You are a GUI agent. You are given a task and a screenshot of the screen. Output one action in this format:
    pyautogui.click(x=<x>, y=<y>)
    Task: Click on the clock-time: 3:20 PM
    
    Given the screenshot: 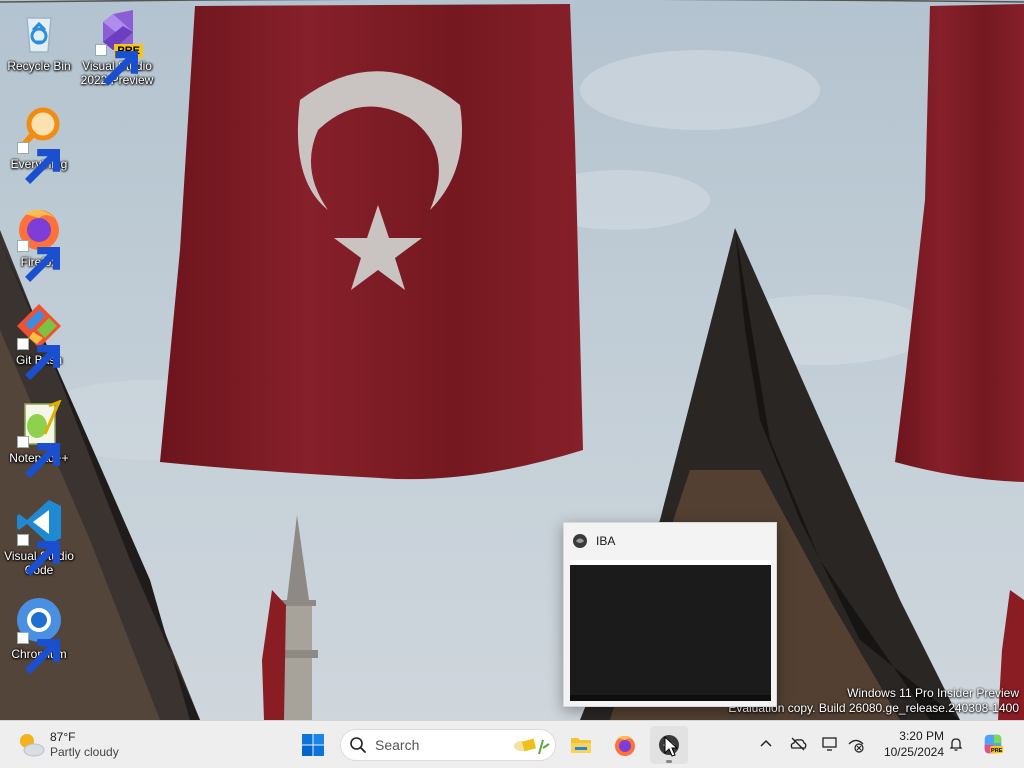 What is the action you would take?
    pyautogui.click(x=921, y=736)
    